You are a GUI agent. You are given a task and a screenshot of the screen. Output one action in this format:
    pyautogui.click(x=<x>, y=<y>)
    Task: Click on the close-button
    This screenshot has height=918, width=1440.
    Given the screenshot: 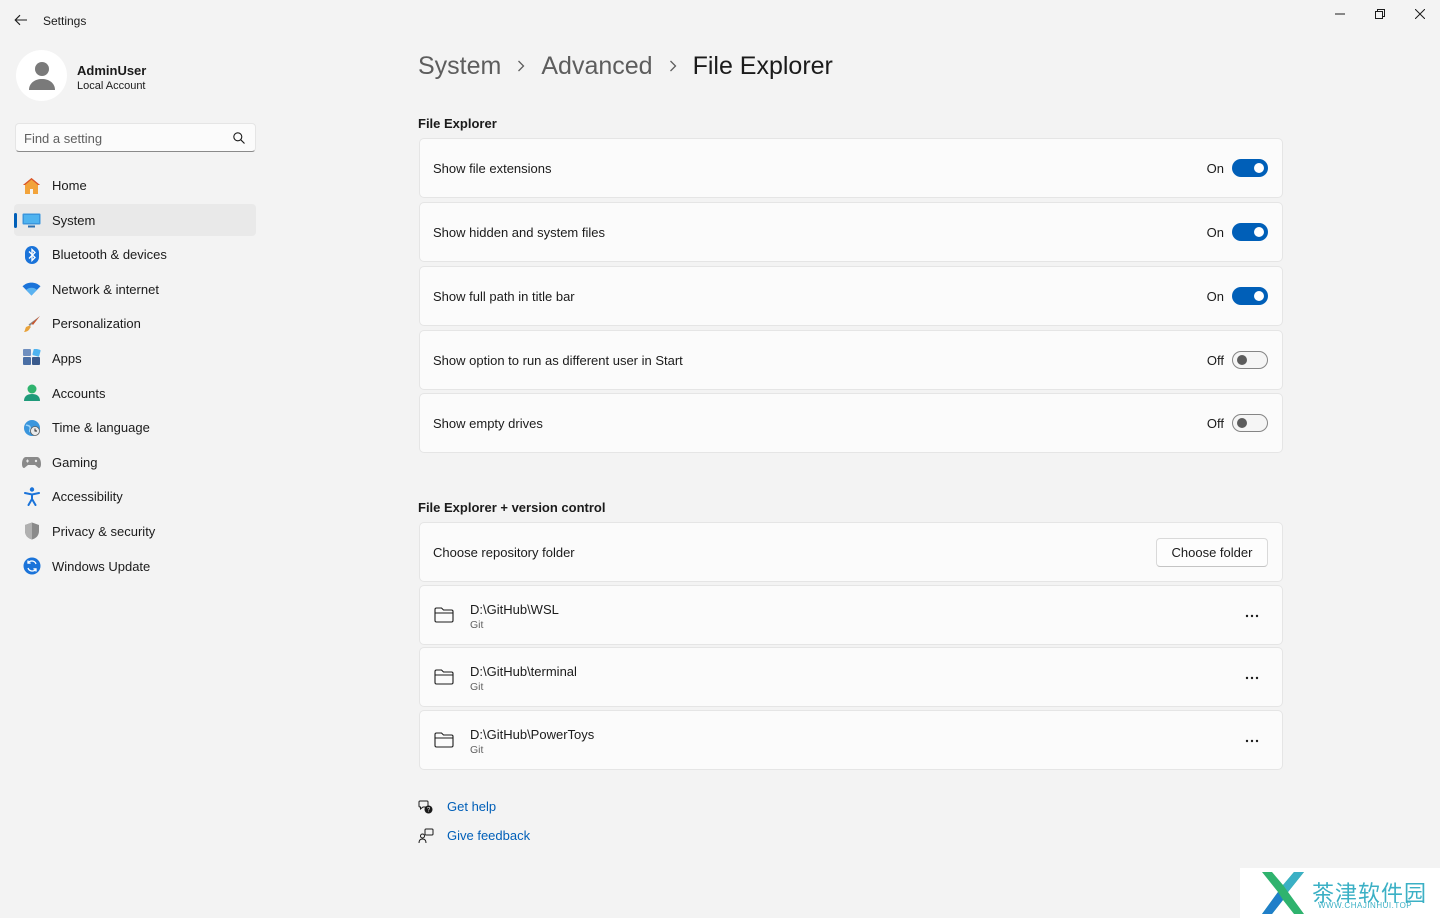 What is the action you would take?
    pyautogui.click(x=1420, y=14)
    